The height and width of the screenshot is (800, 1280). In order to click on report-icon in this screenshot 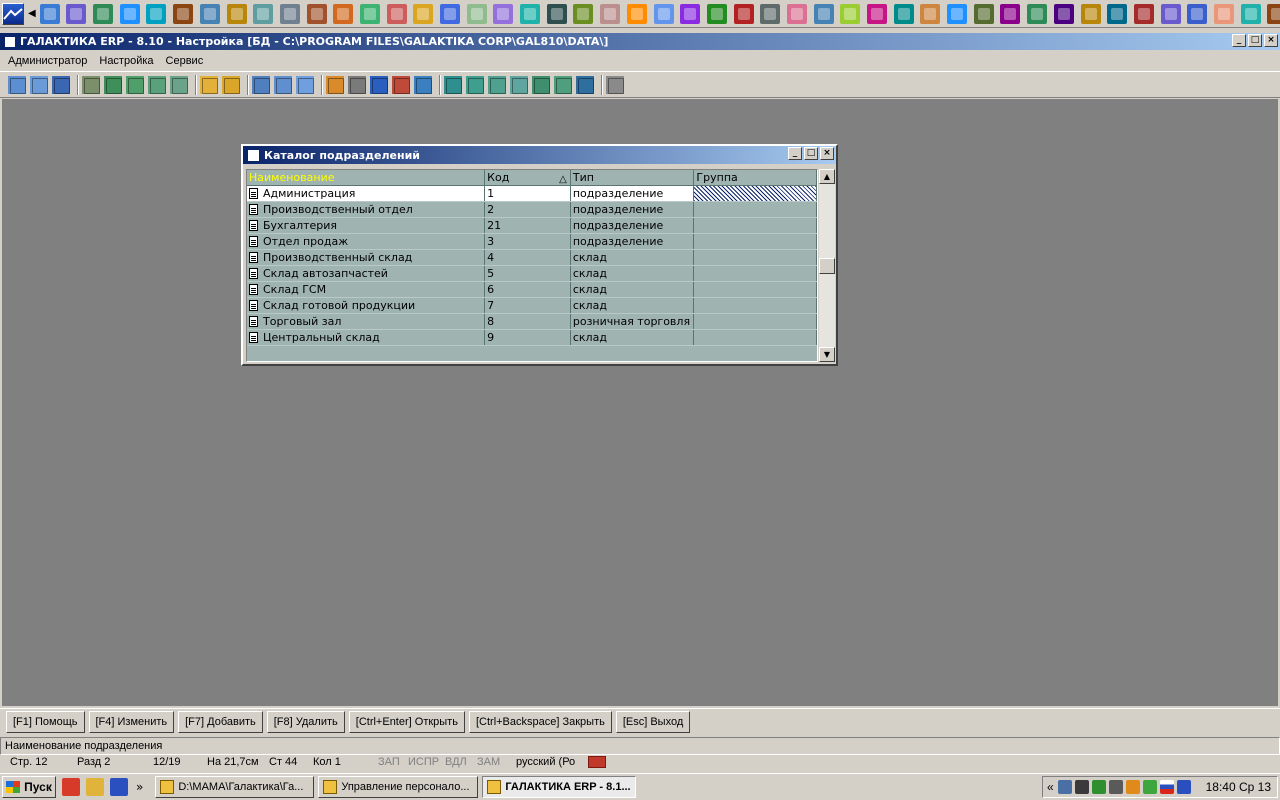, I will do `click(585, 84)`.